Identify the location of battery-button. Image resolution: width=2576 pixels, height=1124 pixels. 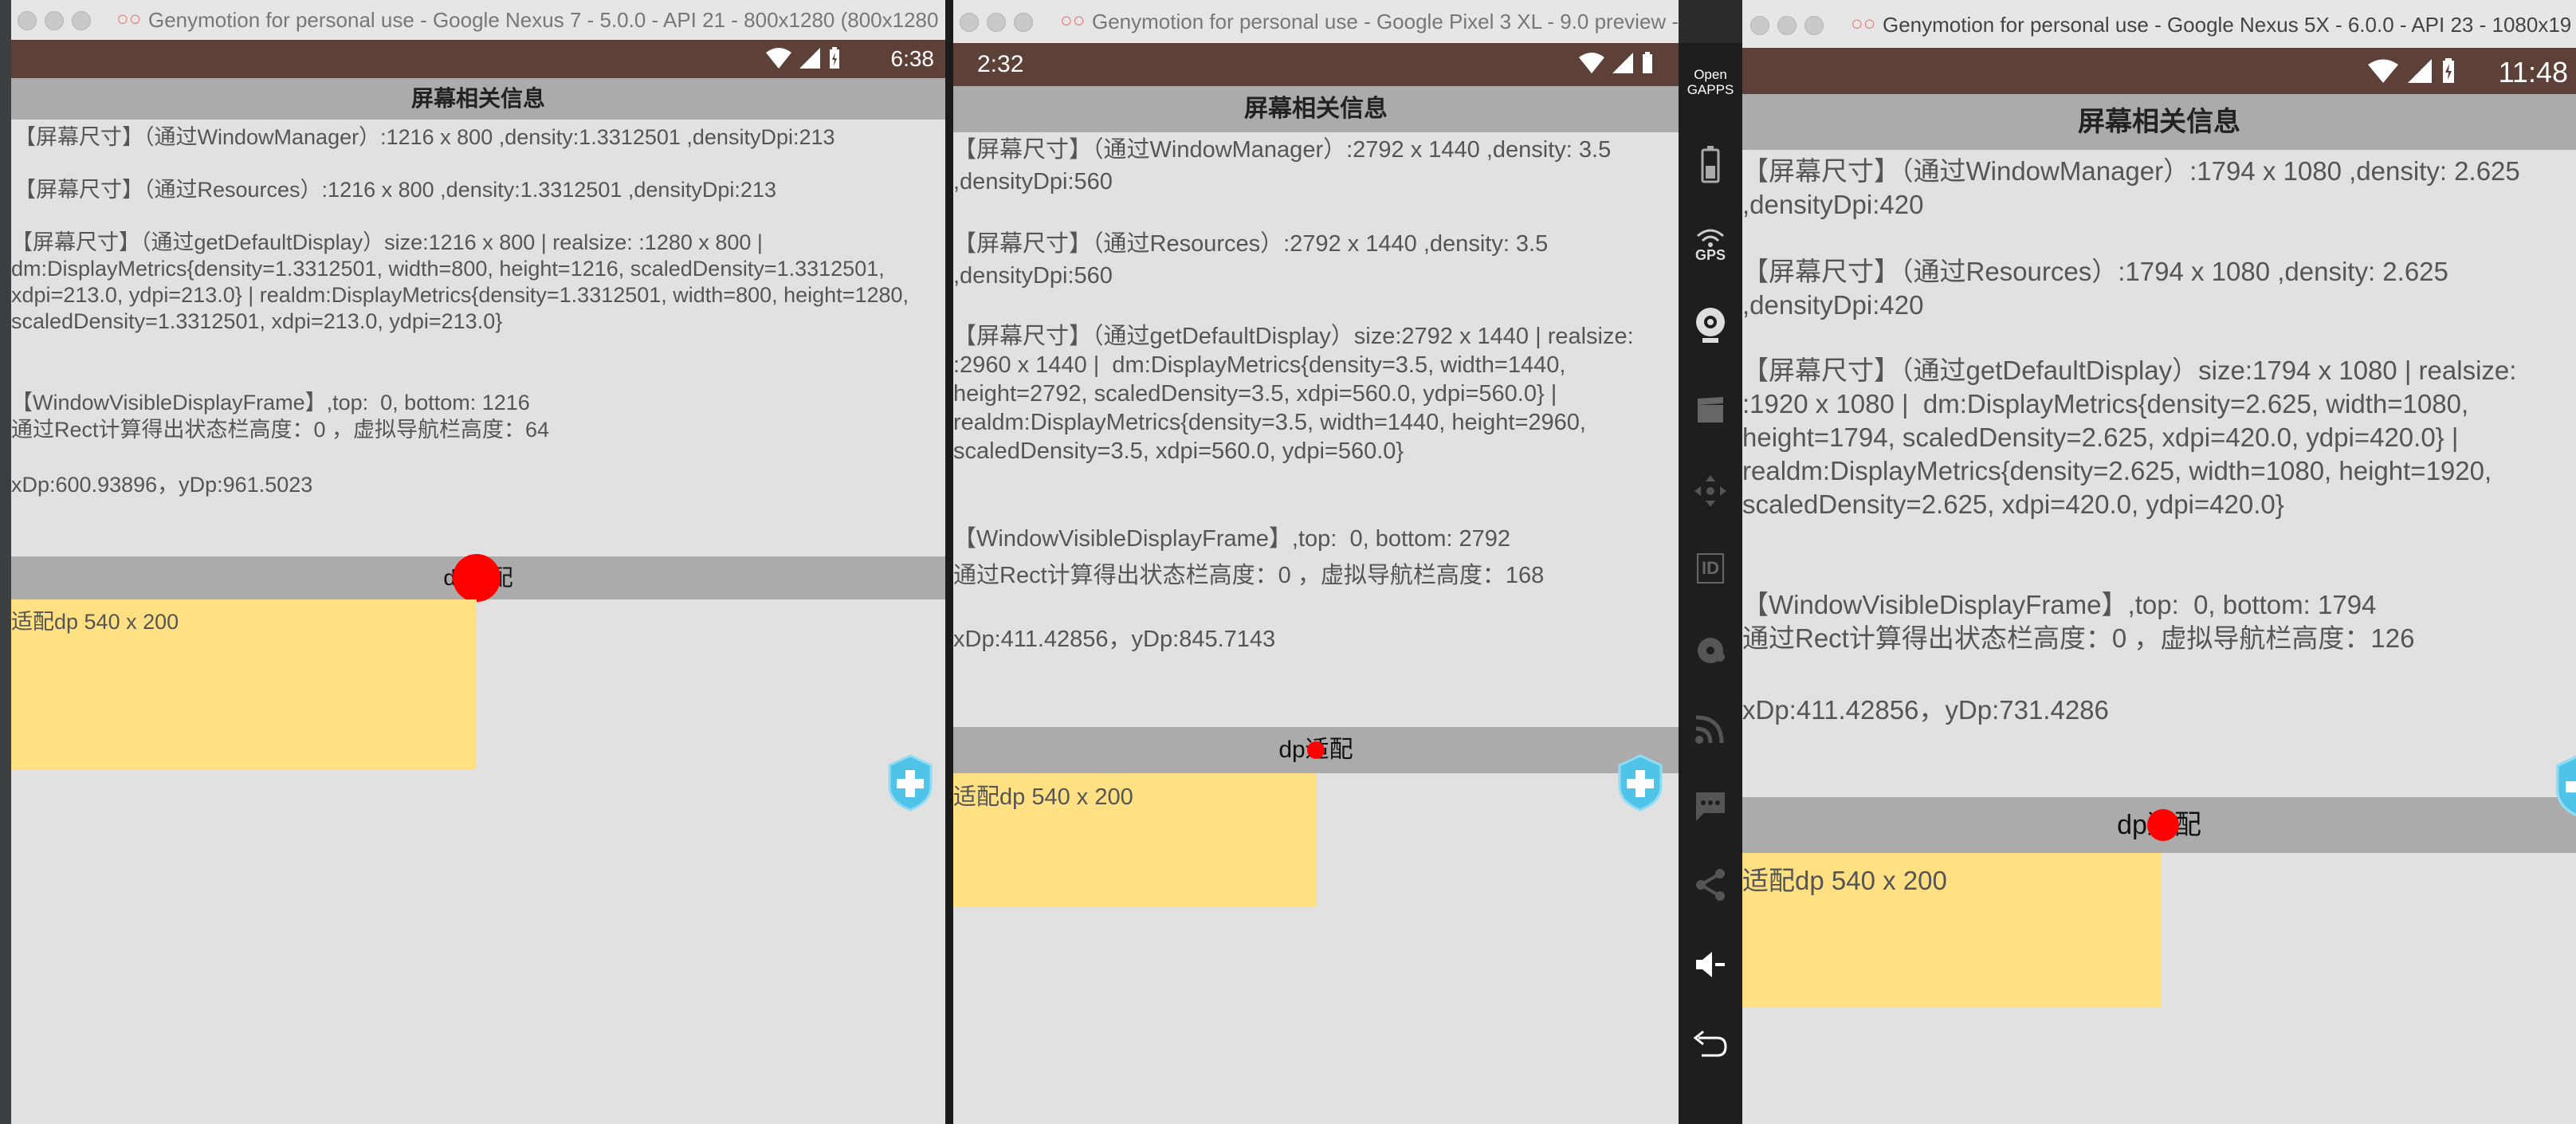
(1711, 164).